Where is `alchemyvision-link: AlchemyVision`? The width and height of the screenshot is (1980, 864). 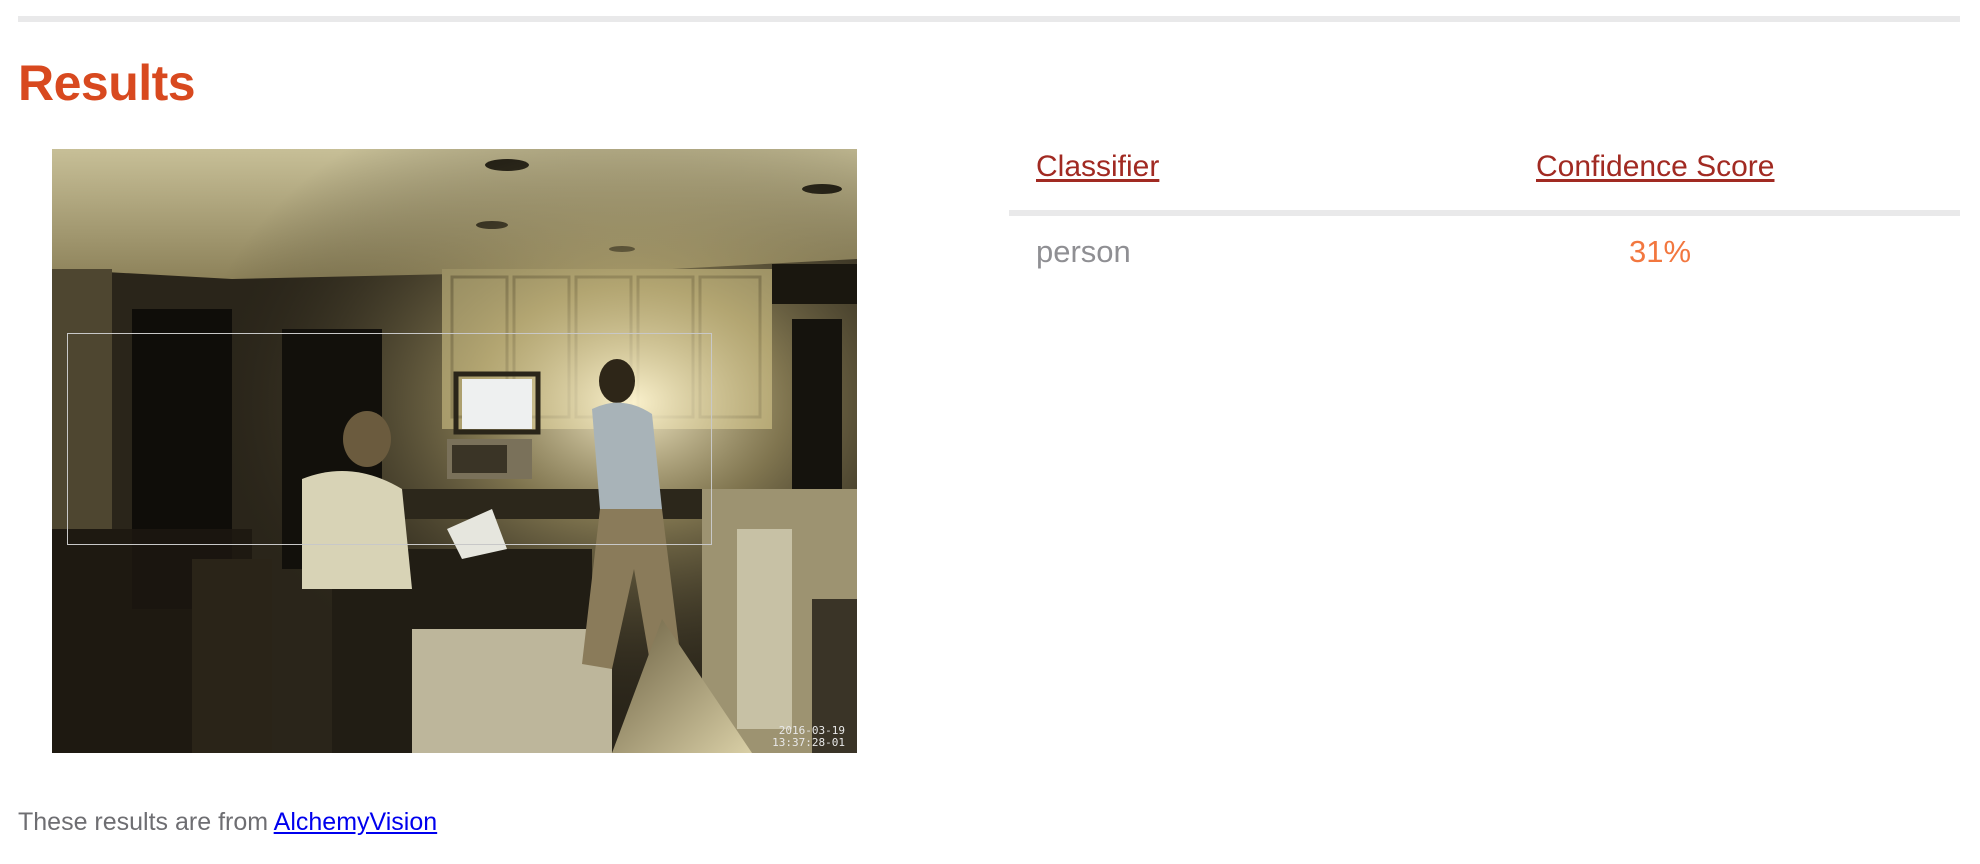 alchemyvision-link: AlchemyVision is located at coordinates (356, 822).